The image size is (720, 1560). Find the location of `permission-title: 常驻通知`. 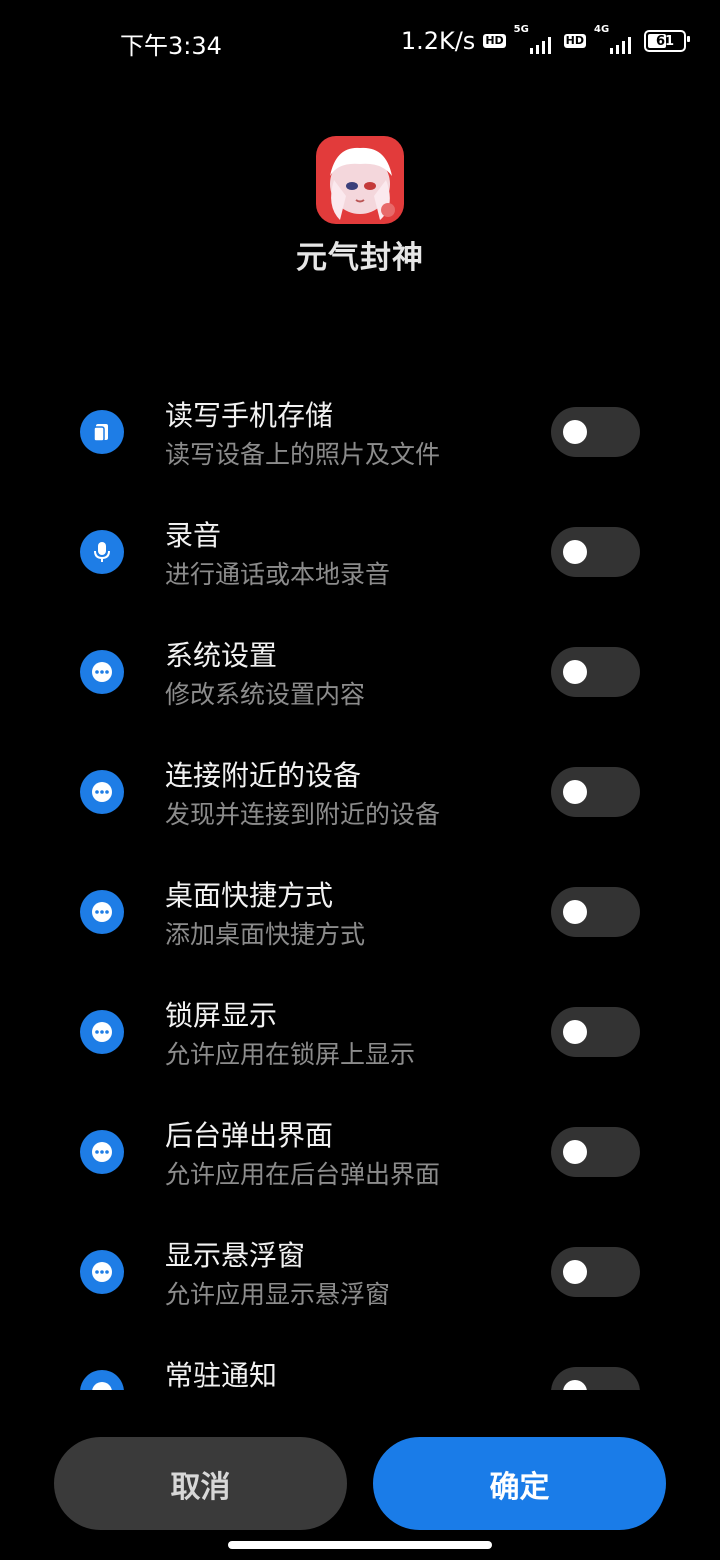

permission-title: 常驻通知 is located at coordinates (221, 1374).